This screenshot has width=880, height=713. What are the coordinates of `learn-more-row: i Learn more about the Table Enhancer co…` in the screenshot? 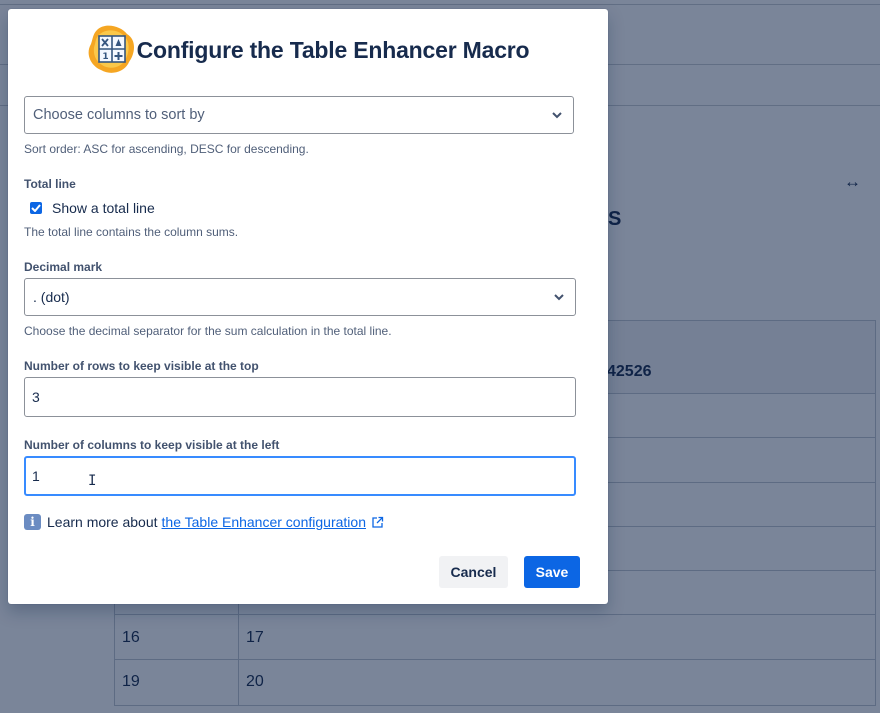 It's located at (204, 522).